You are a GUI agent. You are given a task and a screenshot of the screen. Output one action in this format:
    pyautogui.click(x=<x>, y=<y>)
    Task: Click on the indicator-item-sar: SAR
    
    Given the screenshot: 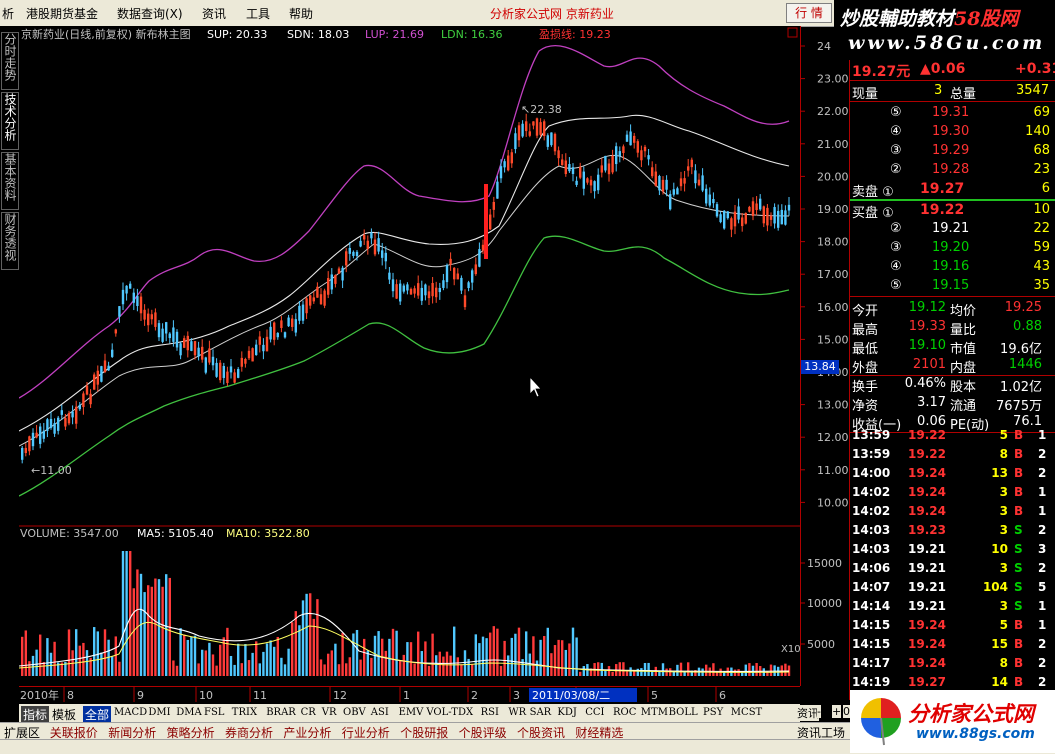 What is the action you would take?
    pyautogui.click(x=541, y=712)
    